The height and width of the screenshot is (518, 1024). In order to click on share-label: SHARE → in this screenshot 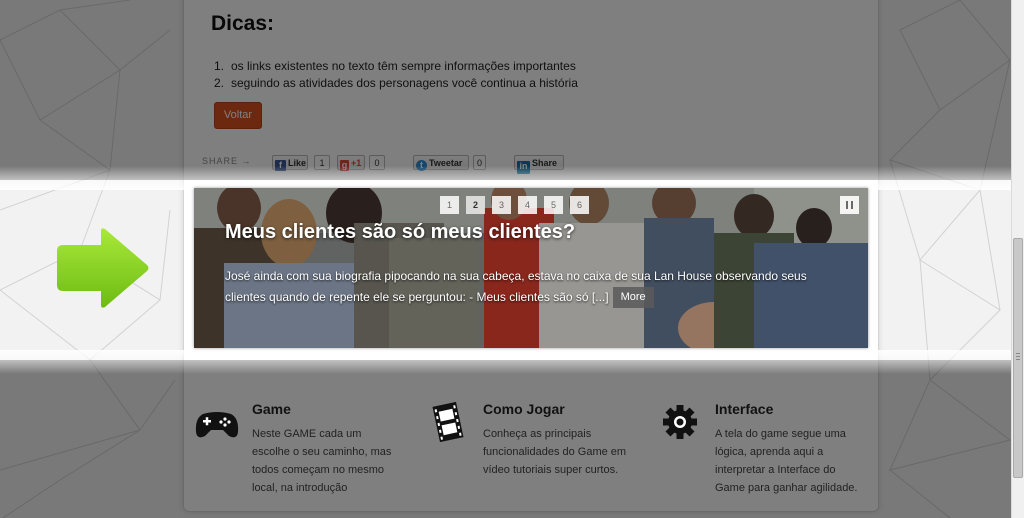, I will do `click(227, 161)`.